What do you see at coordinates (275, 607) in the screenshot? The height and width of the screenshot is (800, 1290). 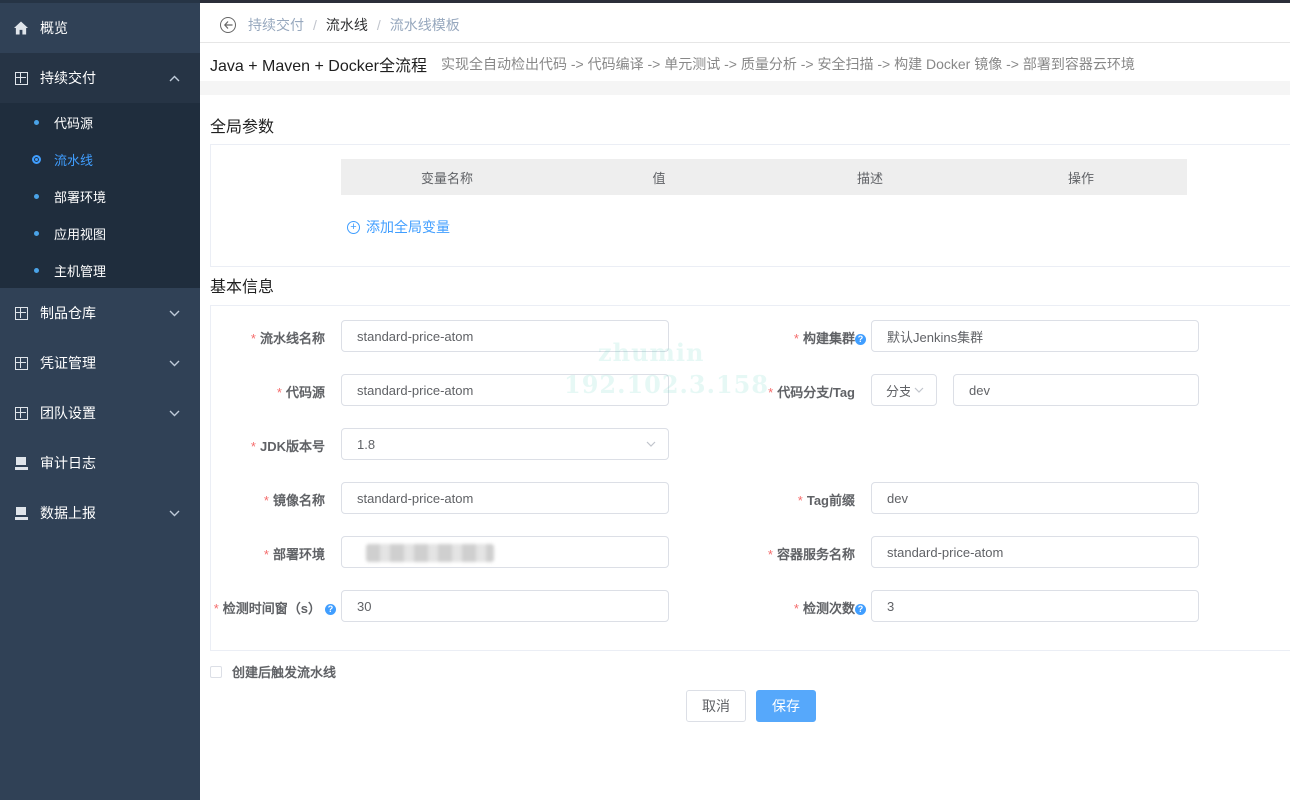 I see `check-window-label: * 检测时间窗（s）?` at bounding box center [275, 607].